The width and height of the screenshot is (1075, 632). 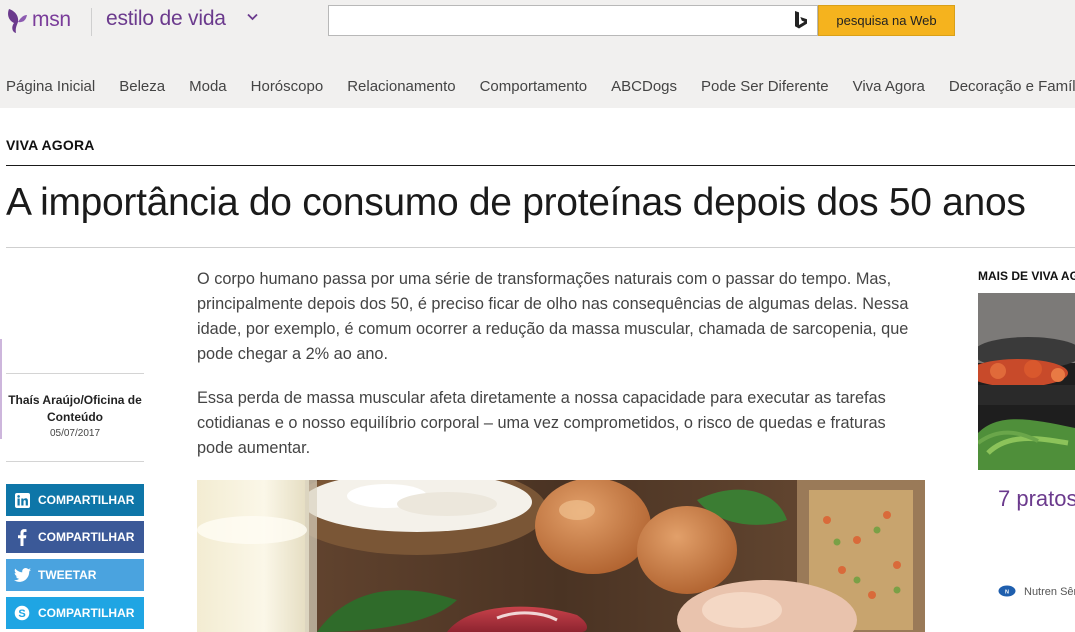 I want to click on nav-item-abcdogs: ABCDogs, so click(x=644, y=88).